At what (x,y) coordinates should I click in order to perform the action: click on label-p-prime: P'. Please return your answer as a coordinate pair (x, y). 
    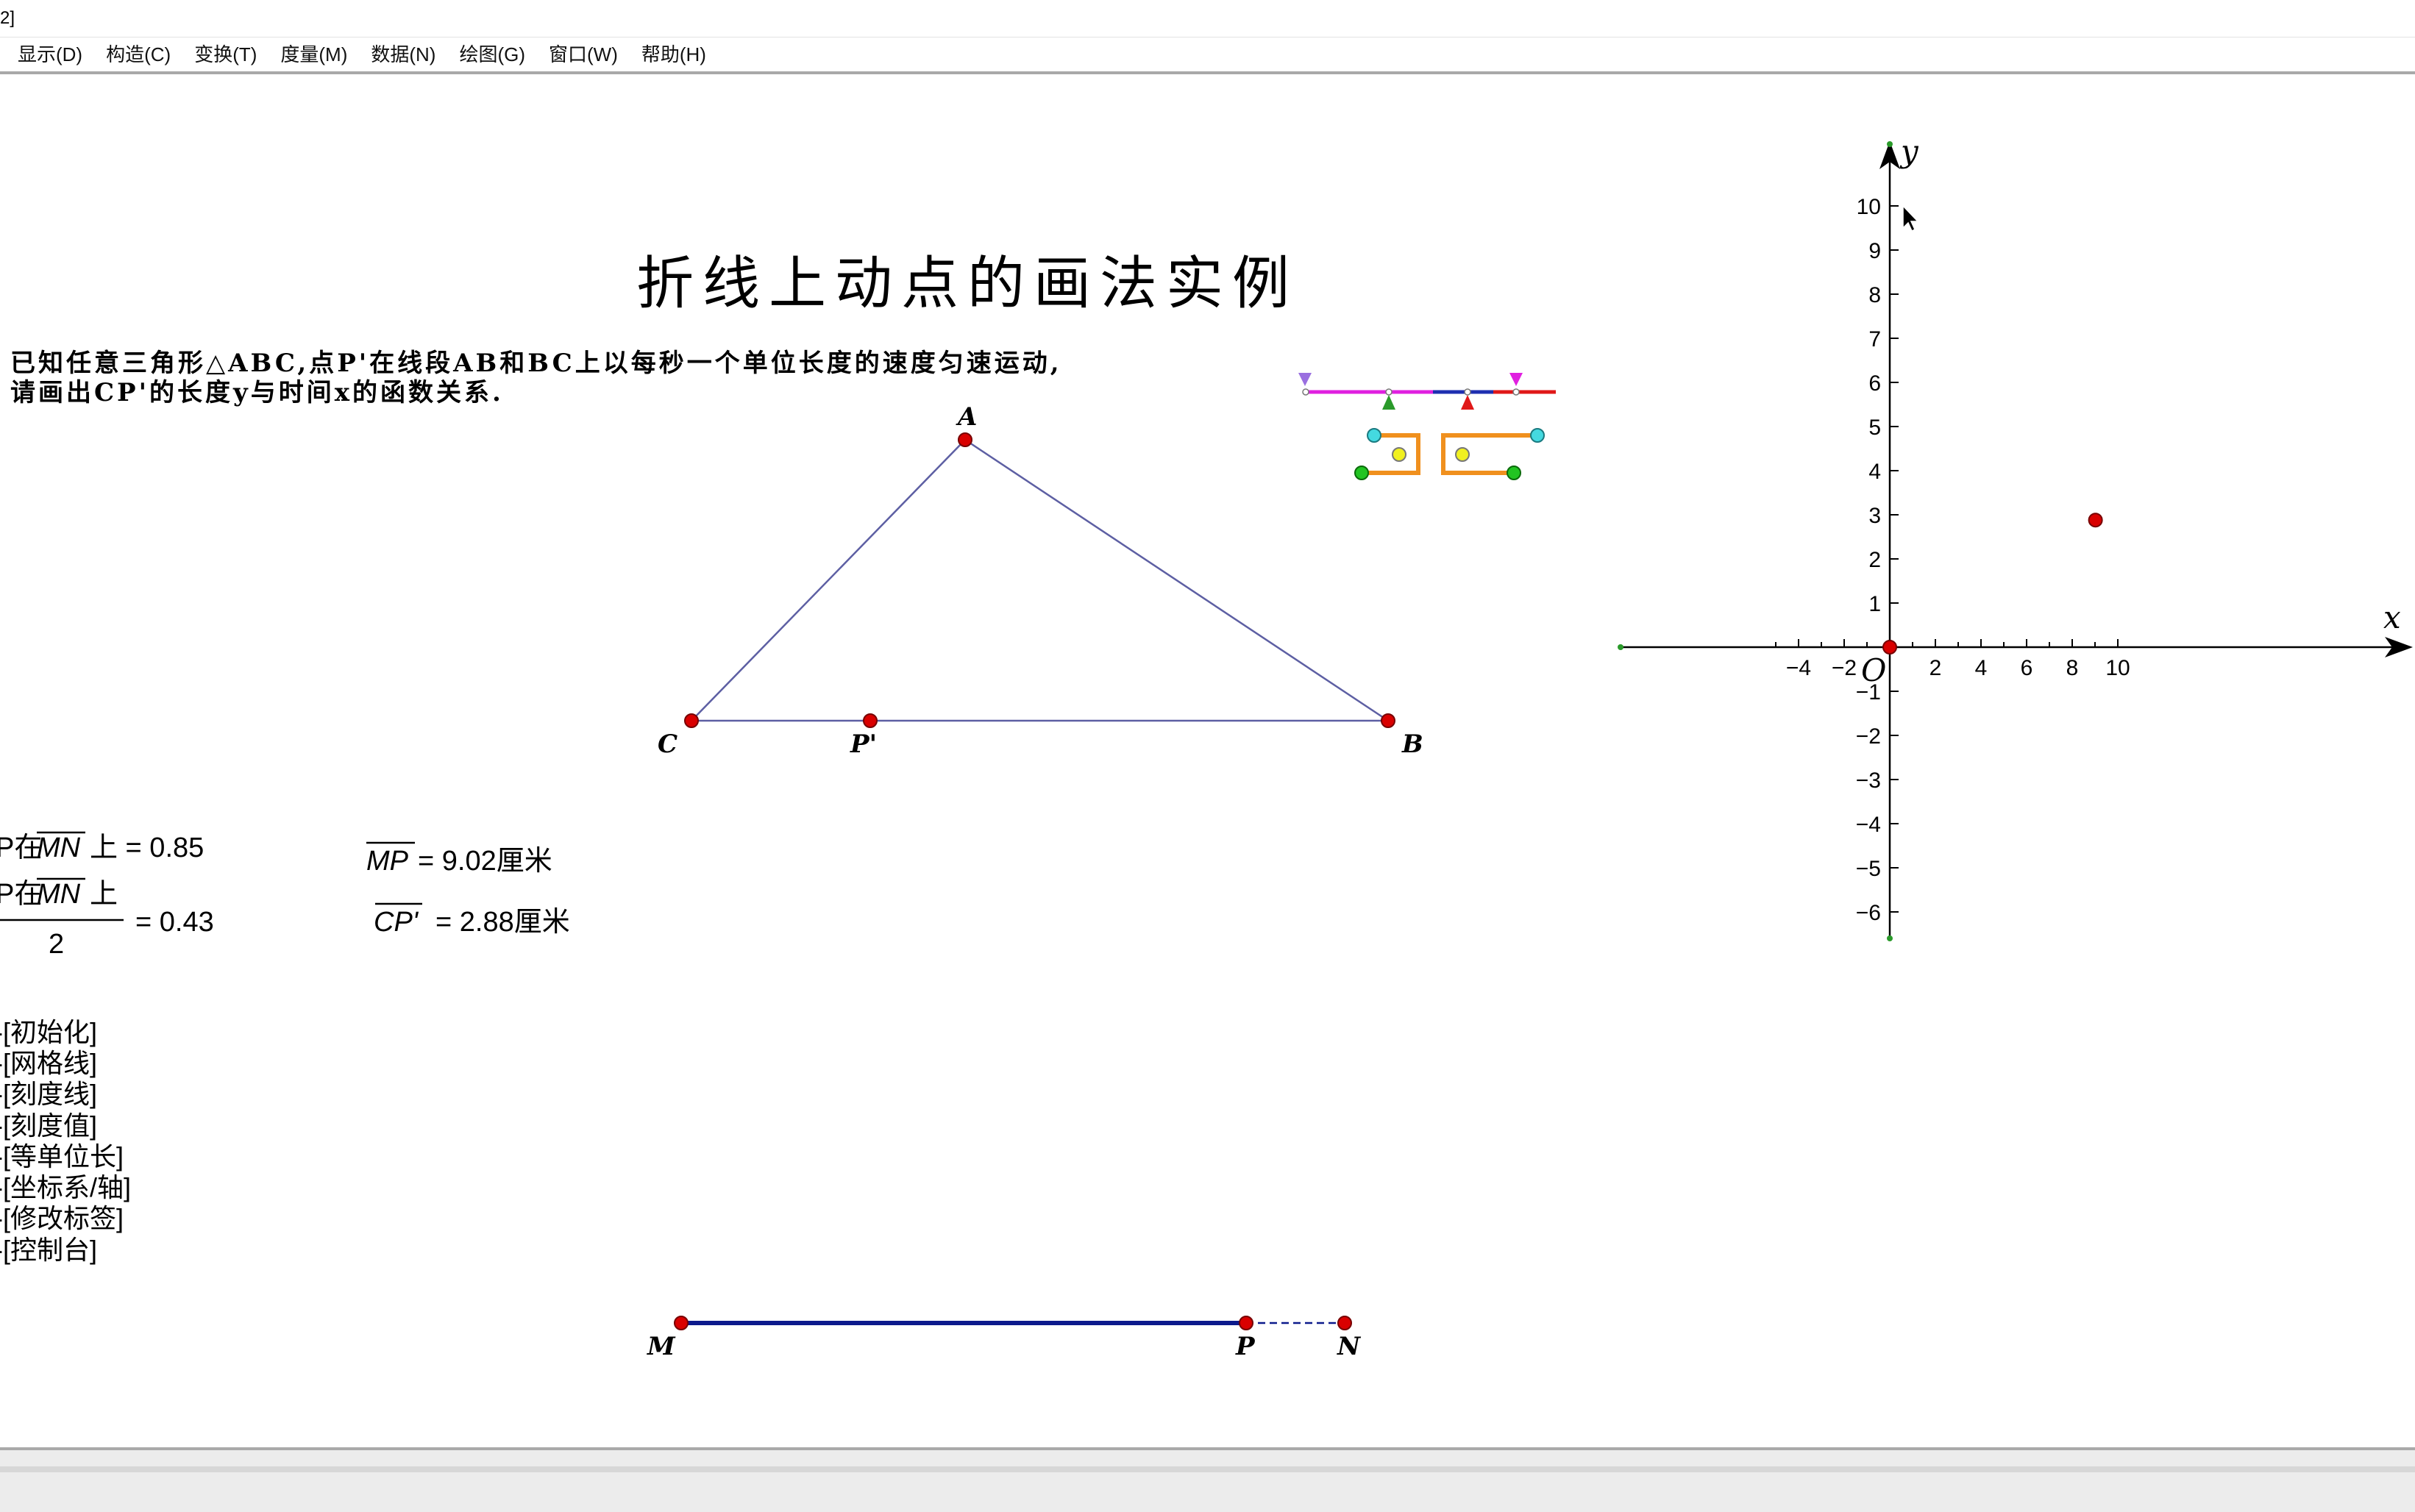
    Looking at the image, I should click on (863, 744).